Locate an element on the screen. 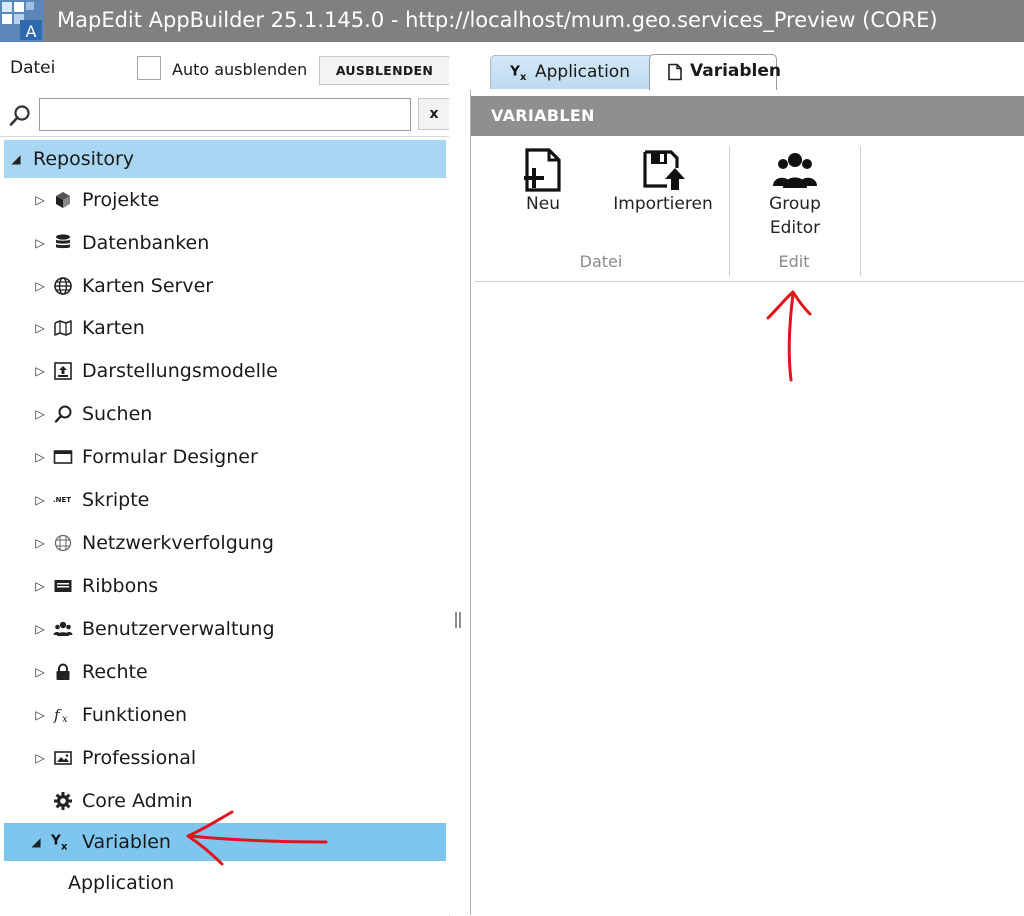 The width and height of the screenshot is (1024, 916). panel-splitter is located at coordinates (459, 478).